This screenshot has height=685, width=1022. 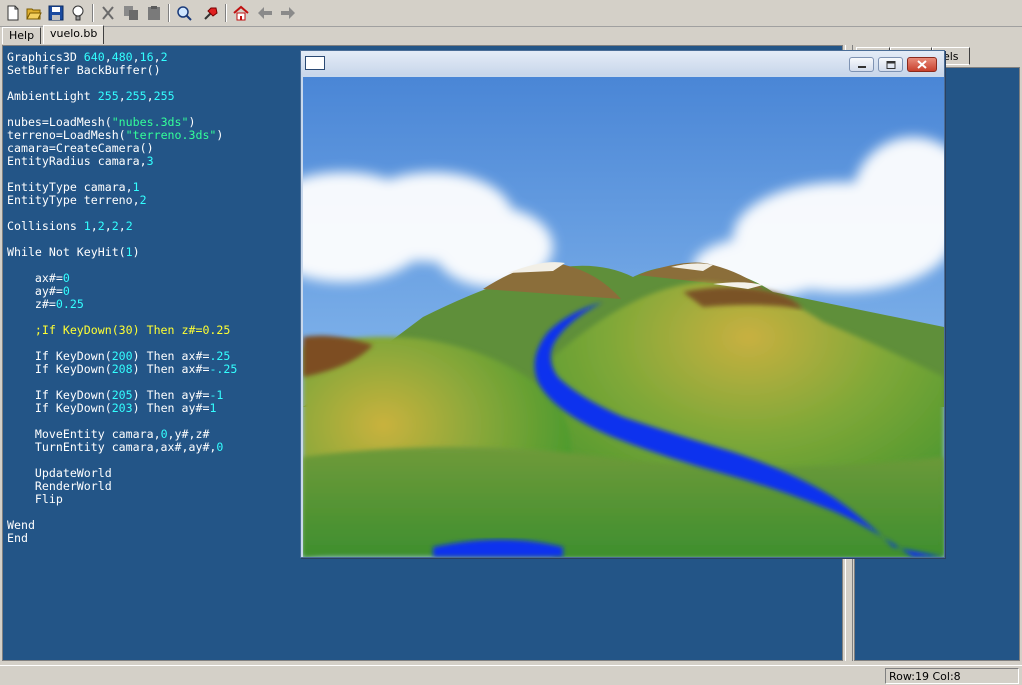 What do you see at coordinates (59, 122) in the screenshot?
I see `code-token: nubes=LoadMesh(` at bounding box center [59, 122].